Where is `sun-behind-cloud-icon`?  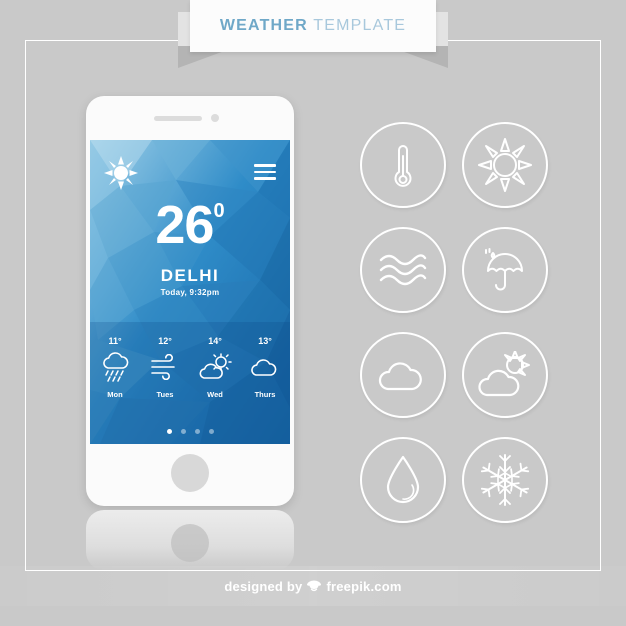 sun-behind-cloud-icon is located at coordinates (505, 374).